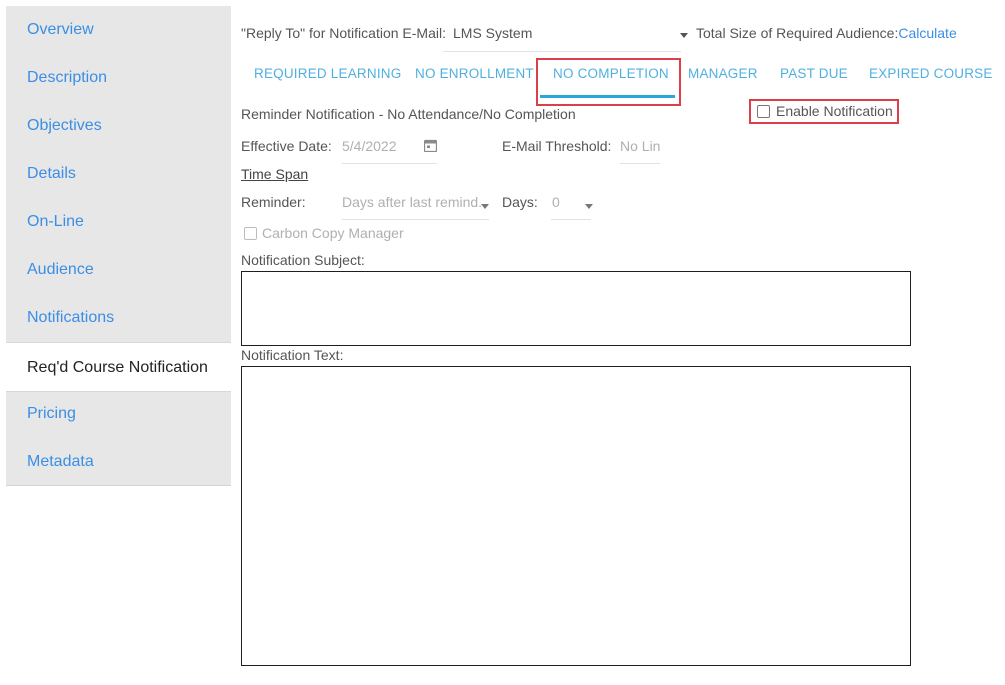  I want to click on reminder-label: Reminder:, so click(273, 202).